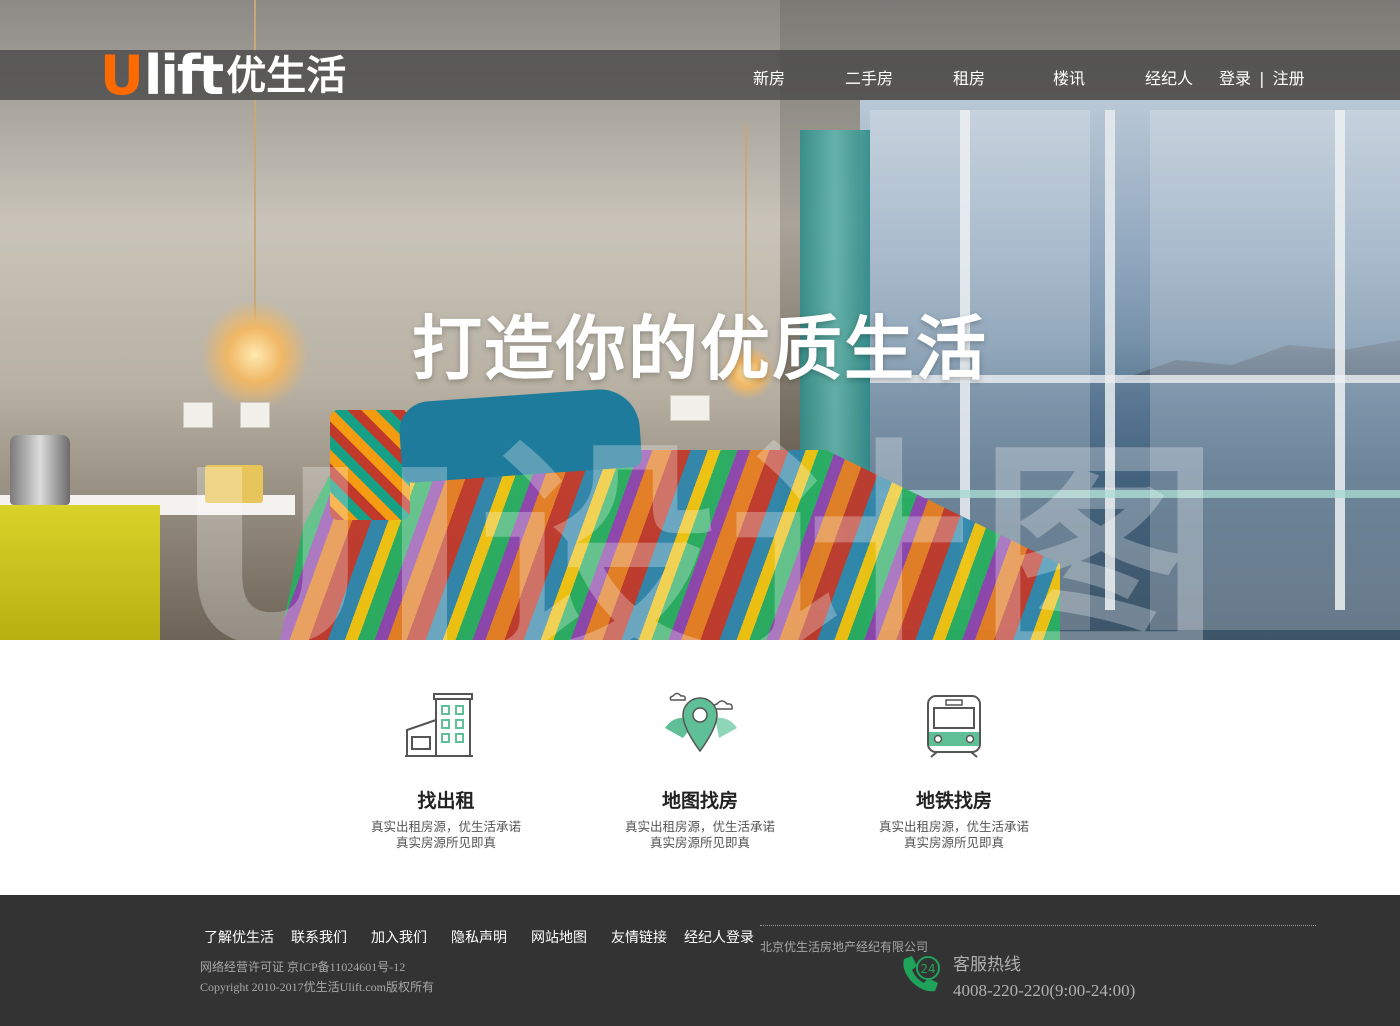 Image resolution: width=1400 pixels, height=1026 pixels. What do you see at coordinates (446, 801) in the screenshot?
I see `feature-title: 找出租` at bounding box center [446, 801].